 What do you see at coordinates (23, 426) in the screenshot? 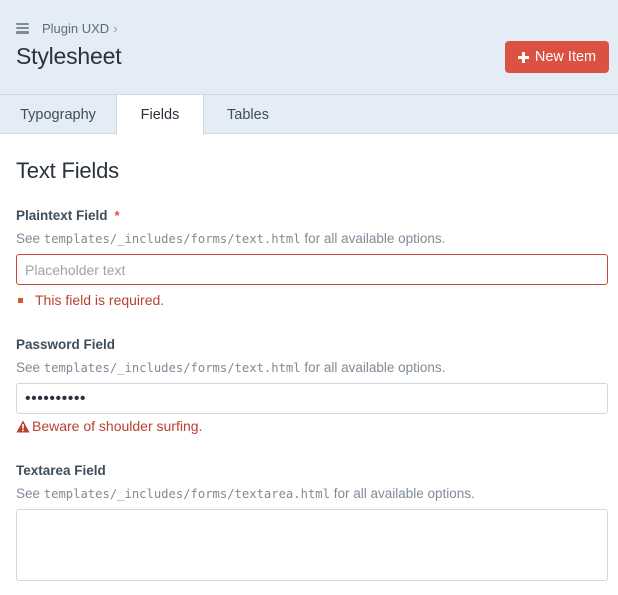
I see `warning-triangle-icon` at bounding box center [23, 426].